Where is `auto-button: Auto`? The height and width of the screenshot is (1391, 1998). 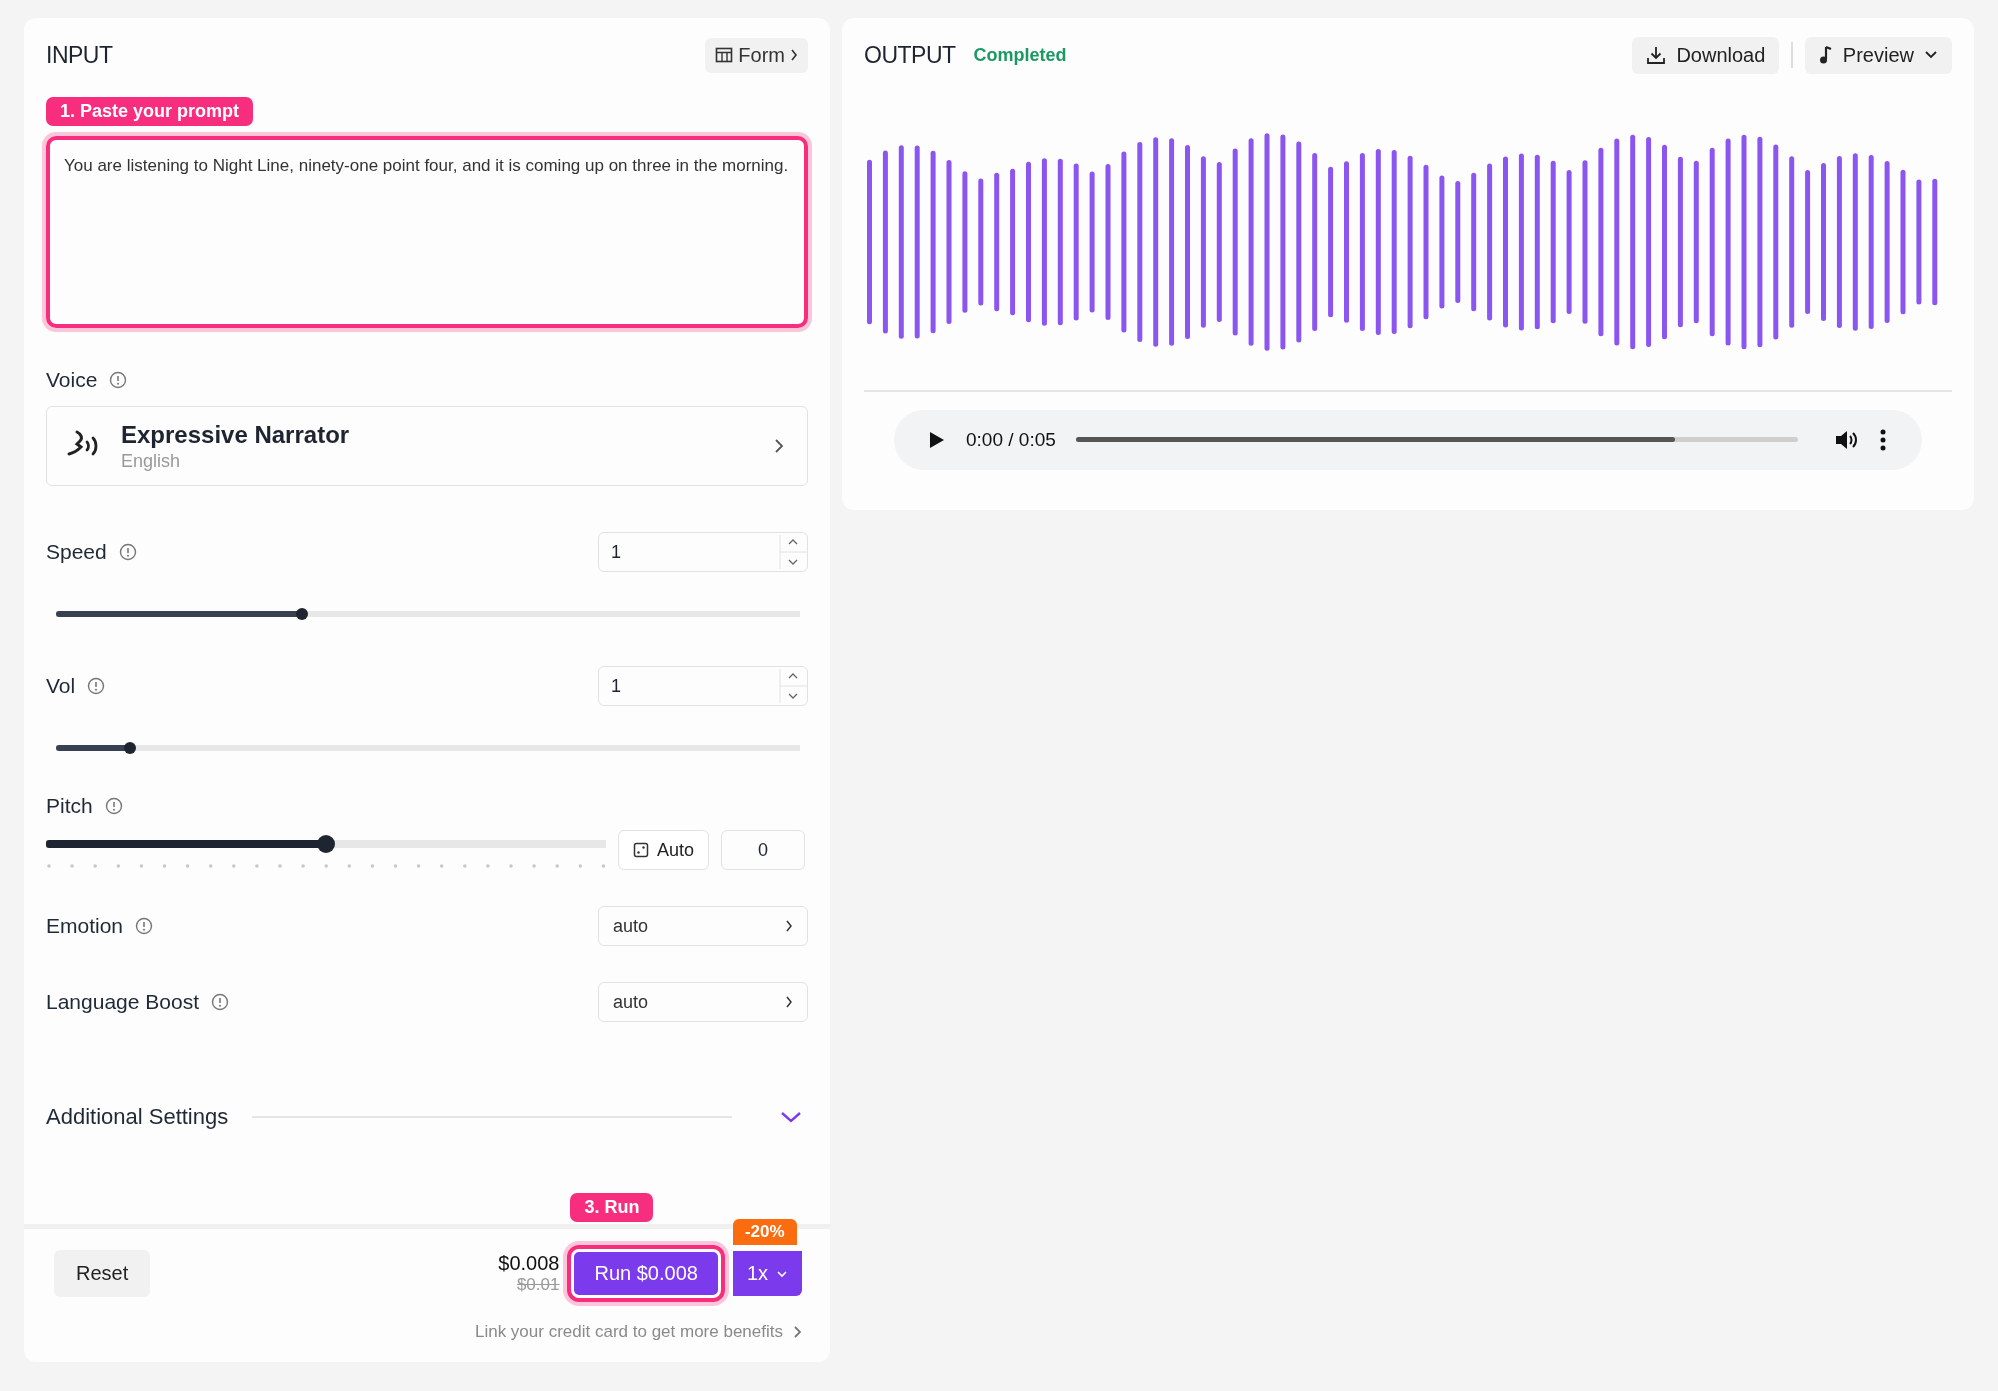 auto-button: Auto is located at coordinates (664, 850).